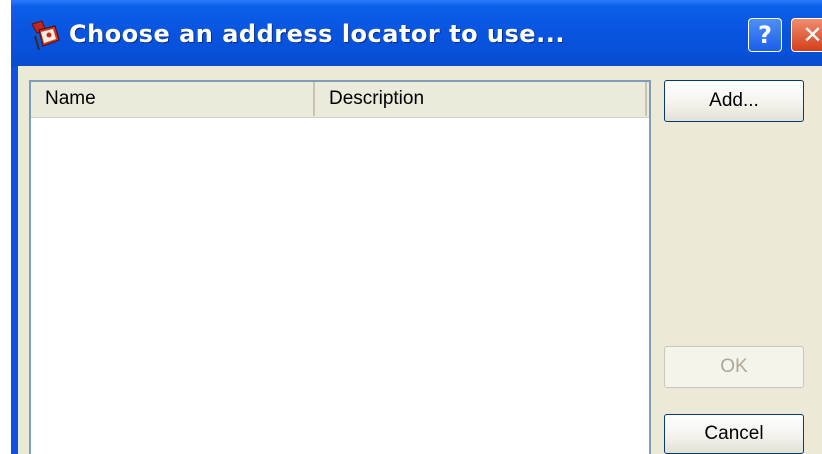 Image resolution: width=822 pixels, height=454 pixels. What do you see at coordinates (734, 367) in the screenshot?
I see `ok-button: OK` at bounding box center [734, 367].